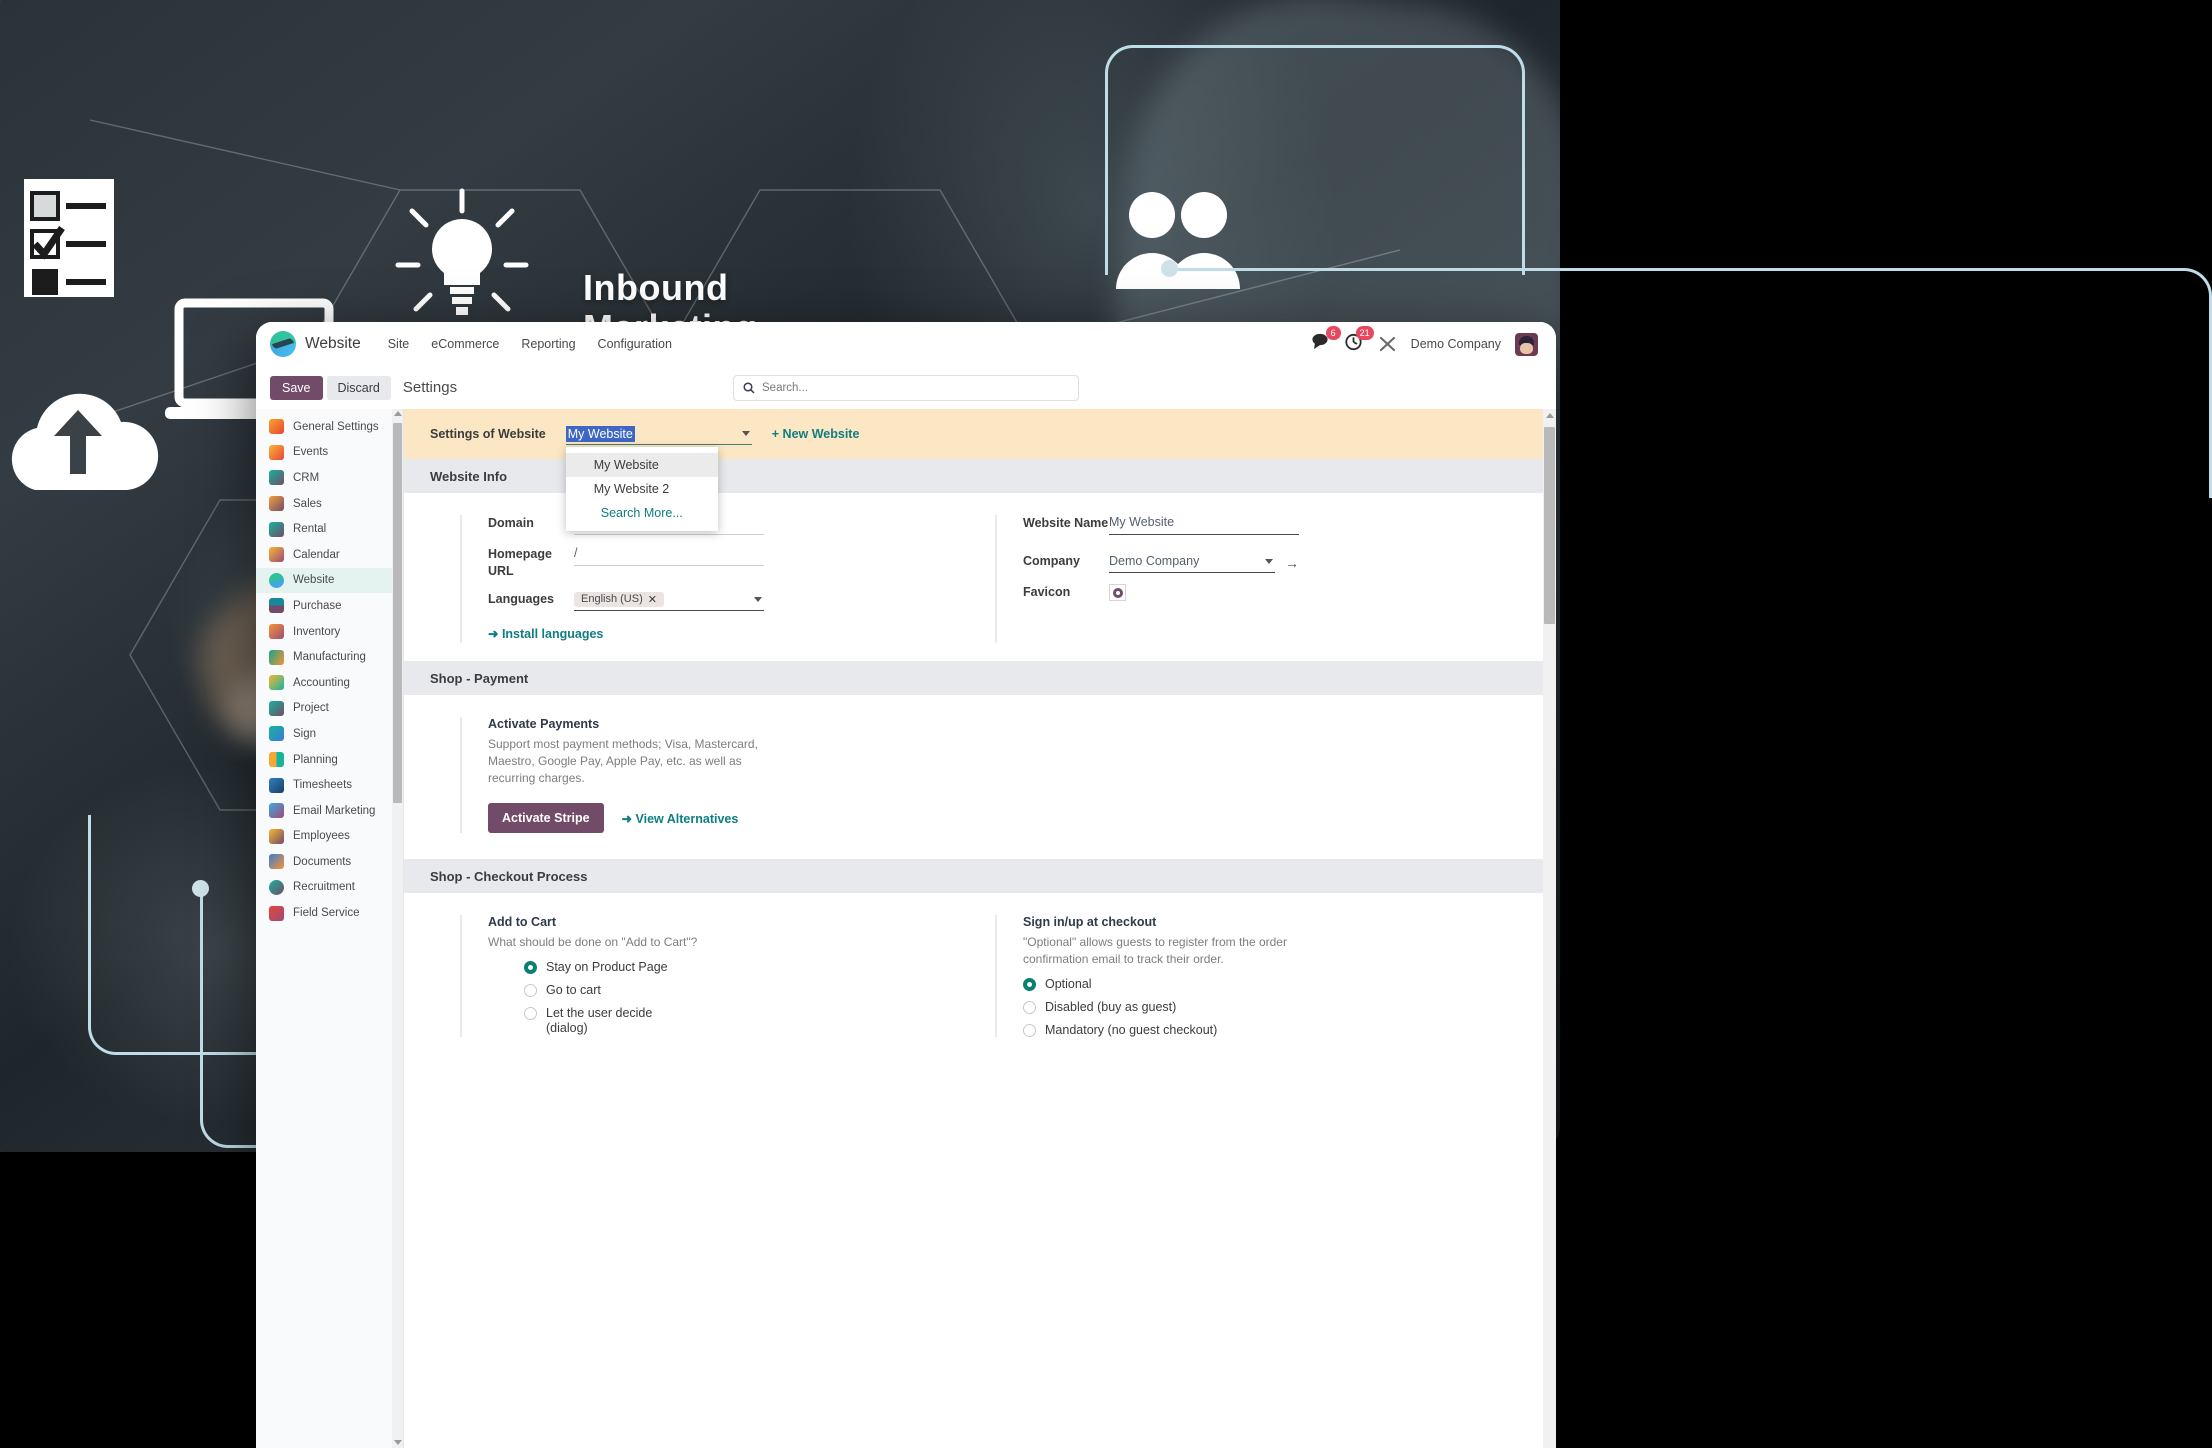  I want to click on dropdown-option-0: My Website, so click(641, 465).